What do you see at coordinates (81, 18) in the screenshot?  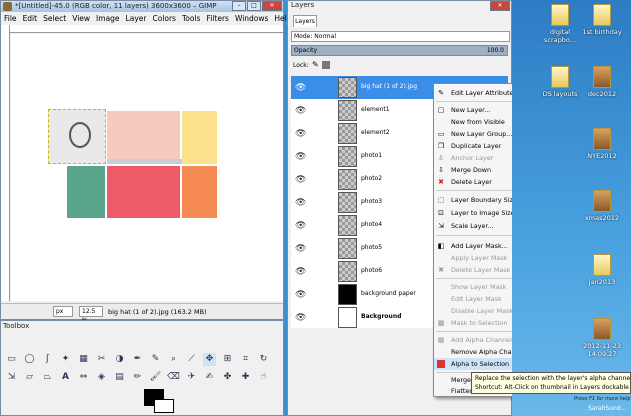 I see `menu-view: View` at bounding box center [81, 18].